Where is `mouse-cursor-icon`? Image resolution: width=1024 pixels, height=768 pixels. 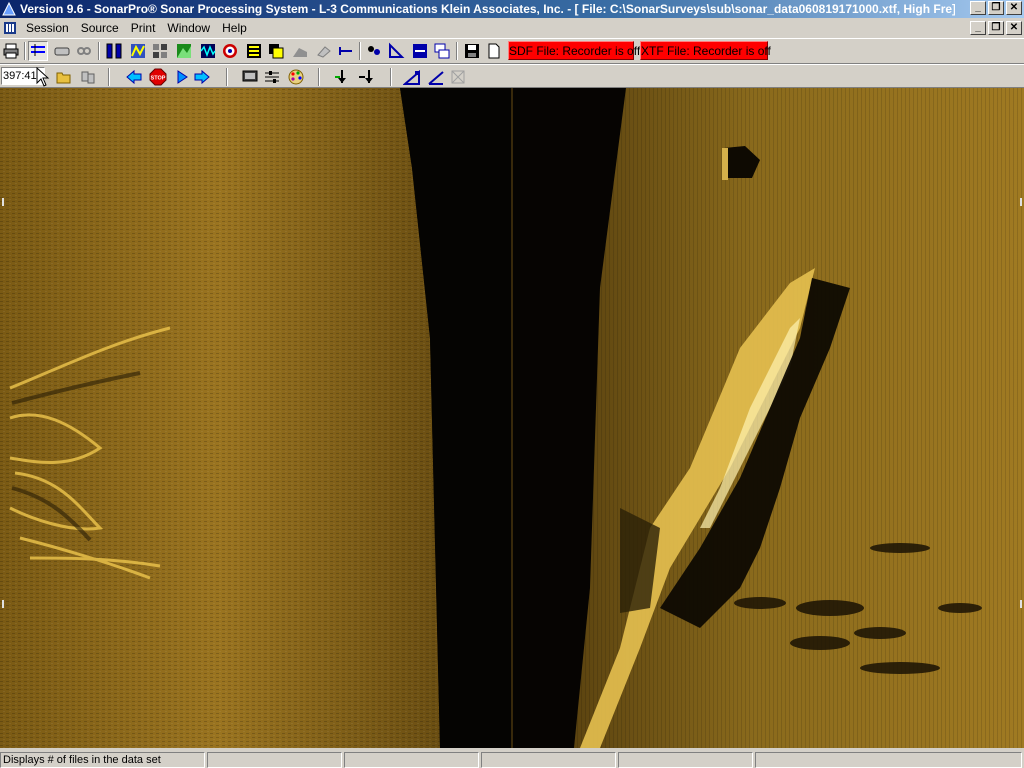 mouse-cursor-icon is located at coordinates (43, 77).